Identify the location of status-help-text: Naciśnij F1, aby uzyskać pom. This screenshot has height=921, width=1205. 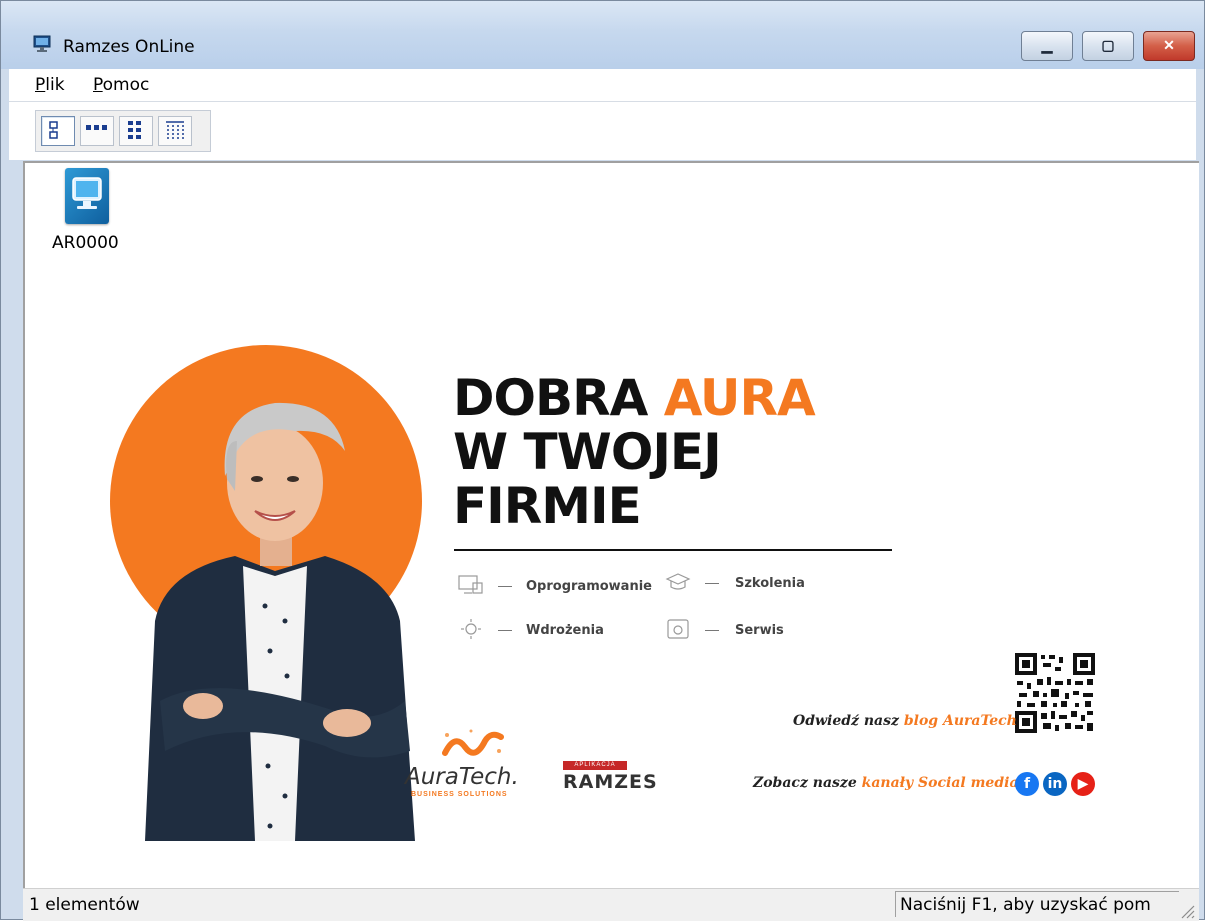
(1025, 905).